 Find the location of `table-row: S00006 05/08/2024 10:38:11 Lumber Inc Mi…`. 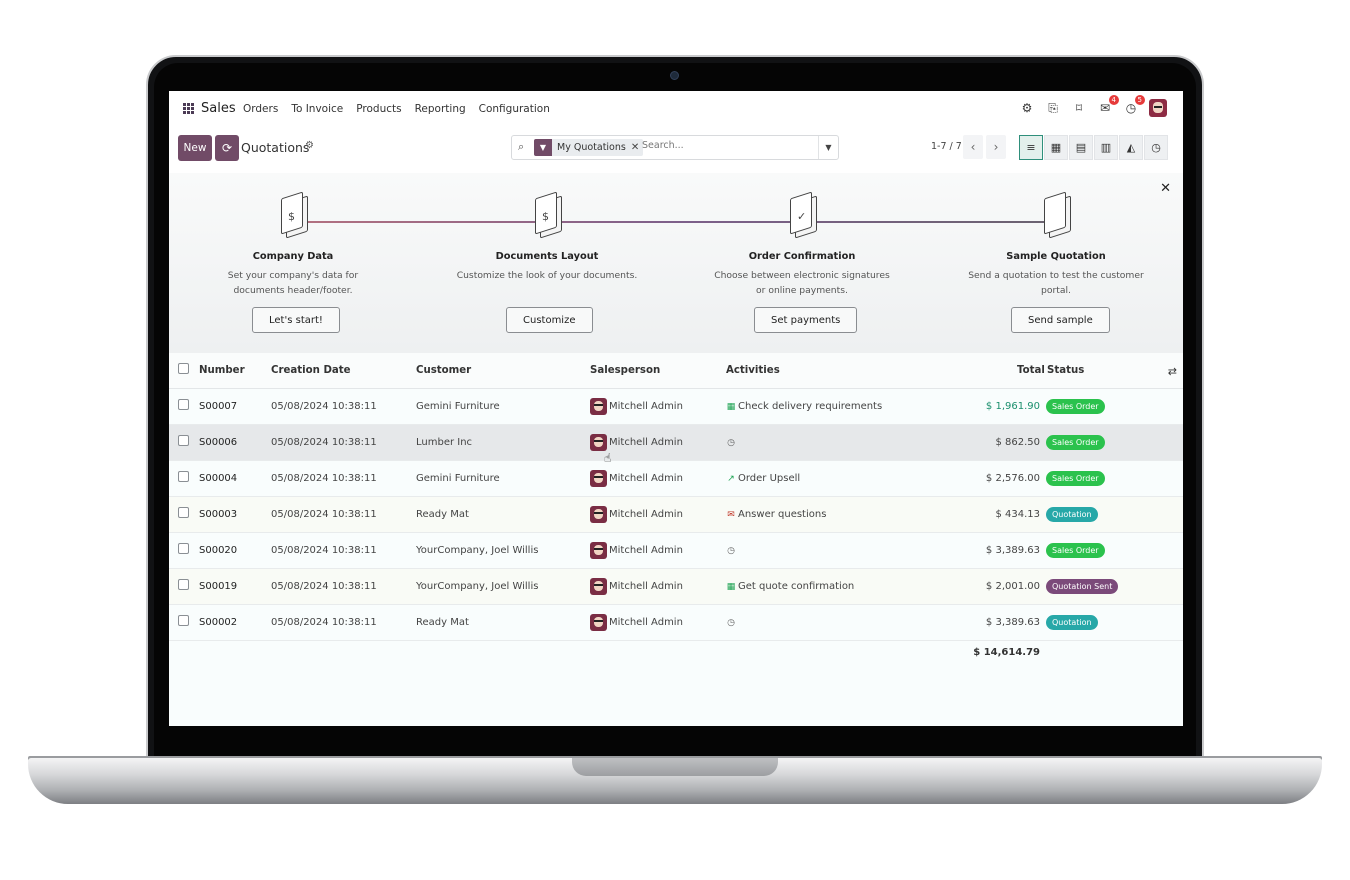

table-row: S00006 05/08/2024 10:38:11 Lumber Inc Mi… is located at coordinates (676, 443).